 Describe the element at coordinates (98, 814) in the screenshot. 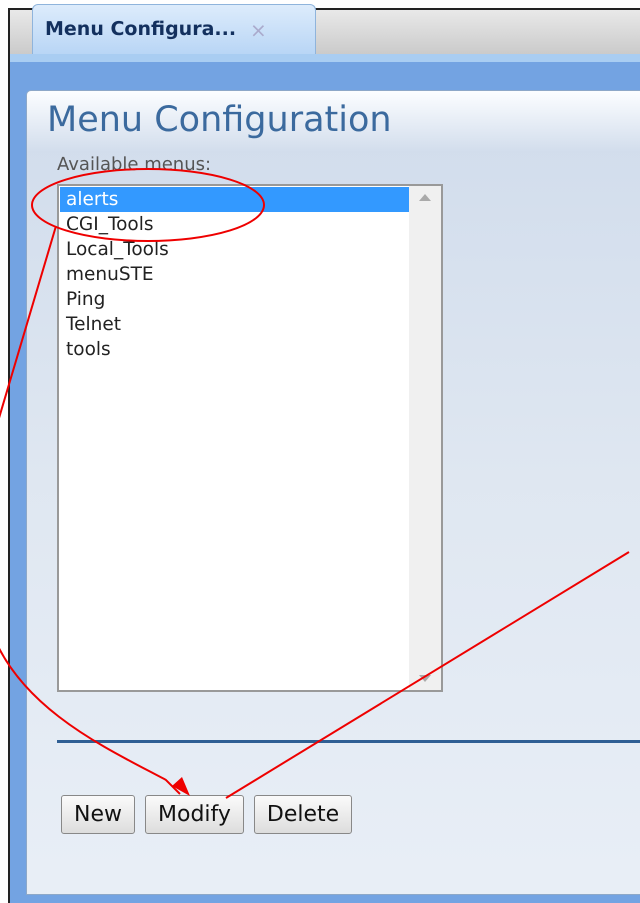

I see `action-button: New` at that location.